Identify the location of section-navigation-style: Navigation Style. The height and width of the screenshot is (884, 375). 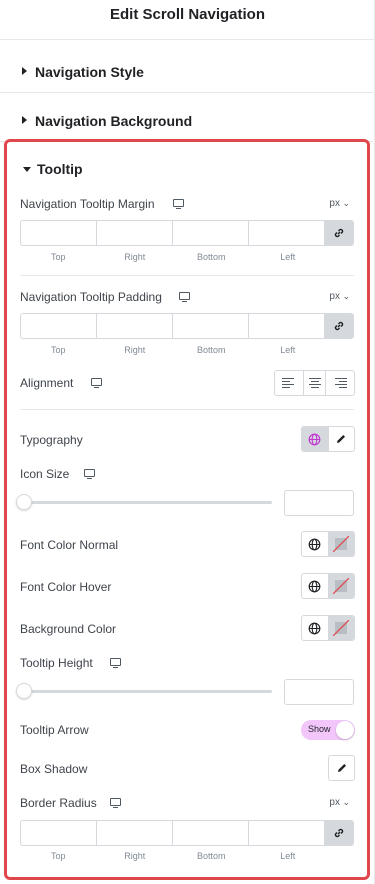
(186, 68).